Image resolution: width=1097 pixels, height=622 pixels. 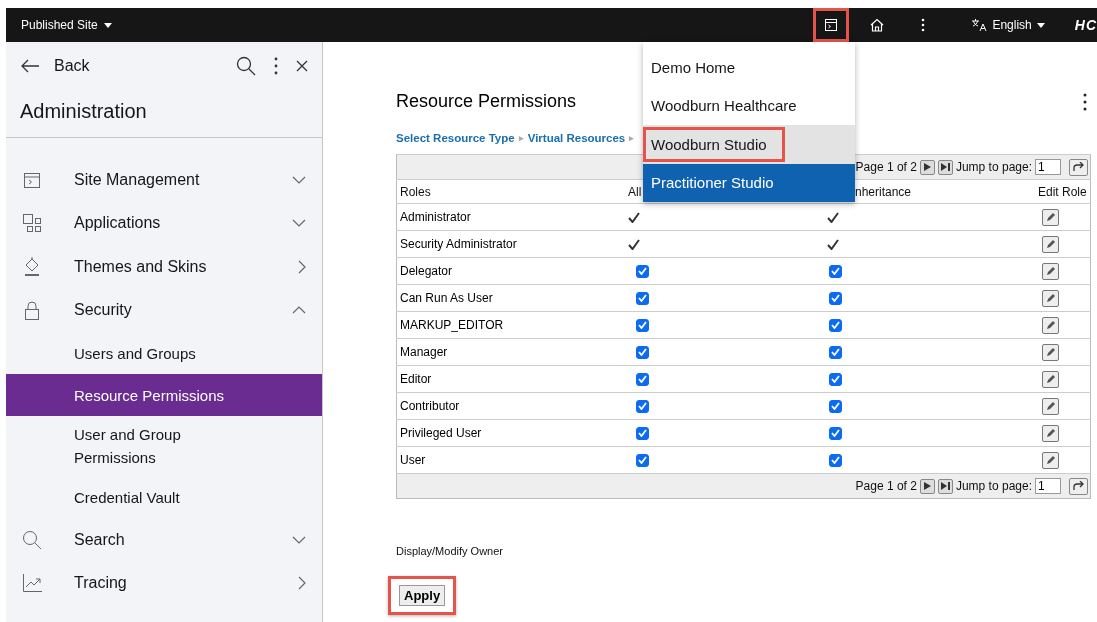 What do you see at coordinates (749, 182) in the screenshot?
I see `dropdown-item: Practitioner Studio` at bounding box center [749, 182].